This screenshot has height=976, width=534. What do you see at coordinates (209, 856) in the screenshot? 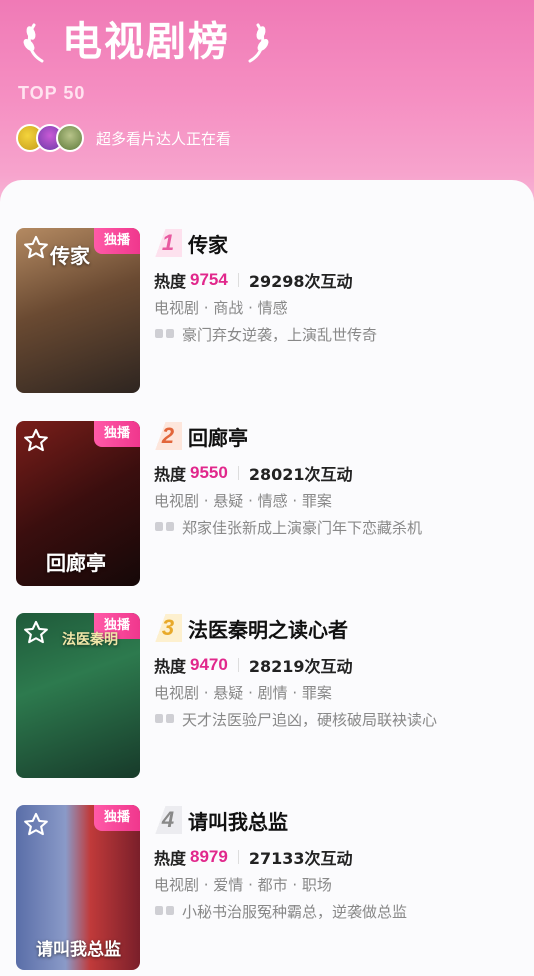
I see `heat-value: 8979` at bounding box center [209, 856].